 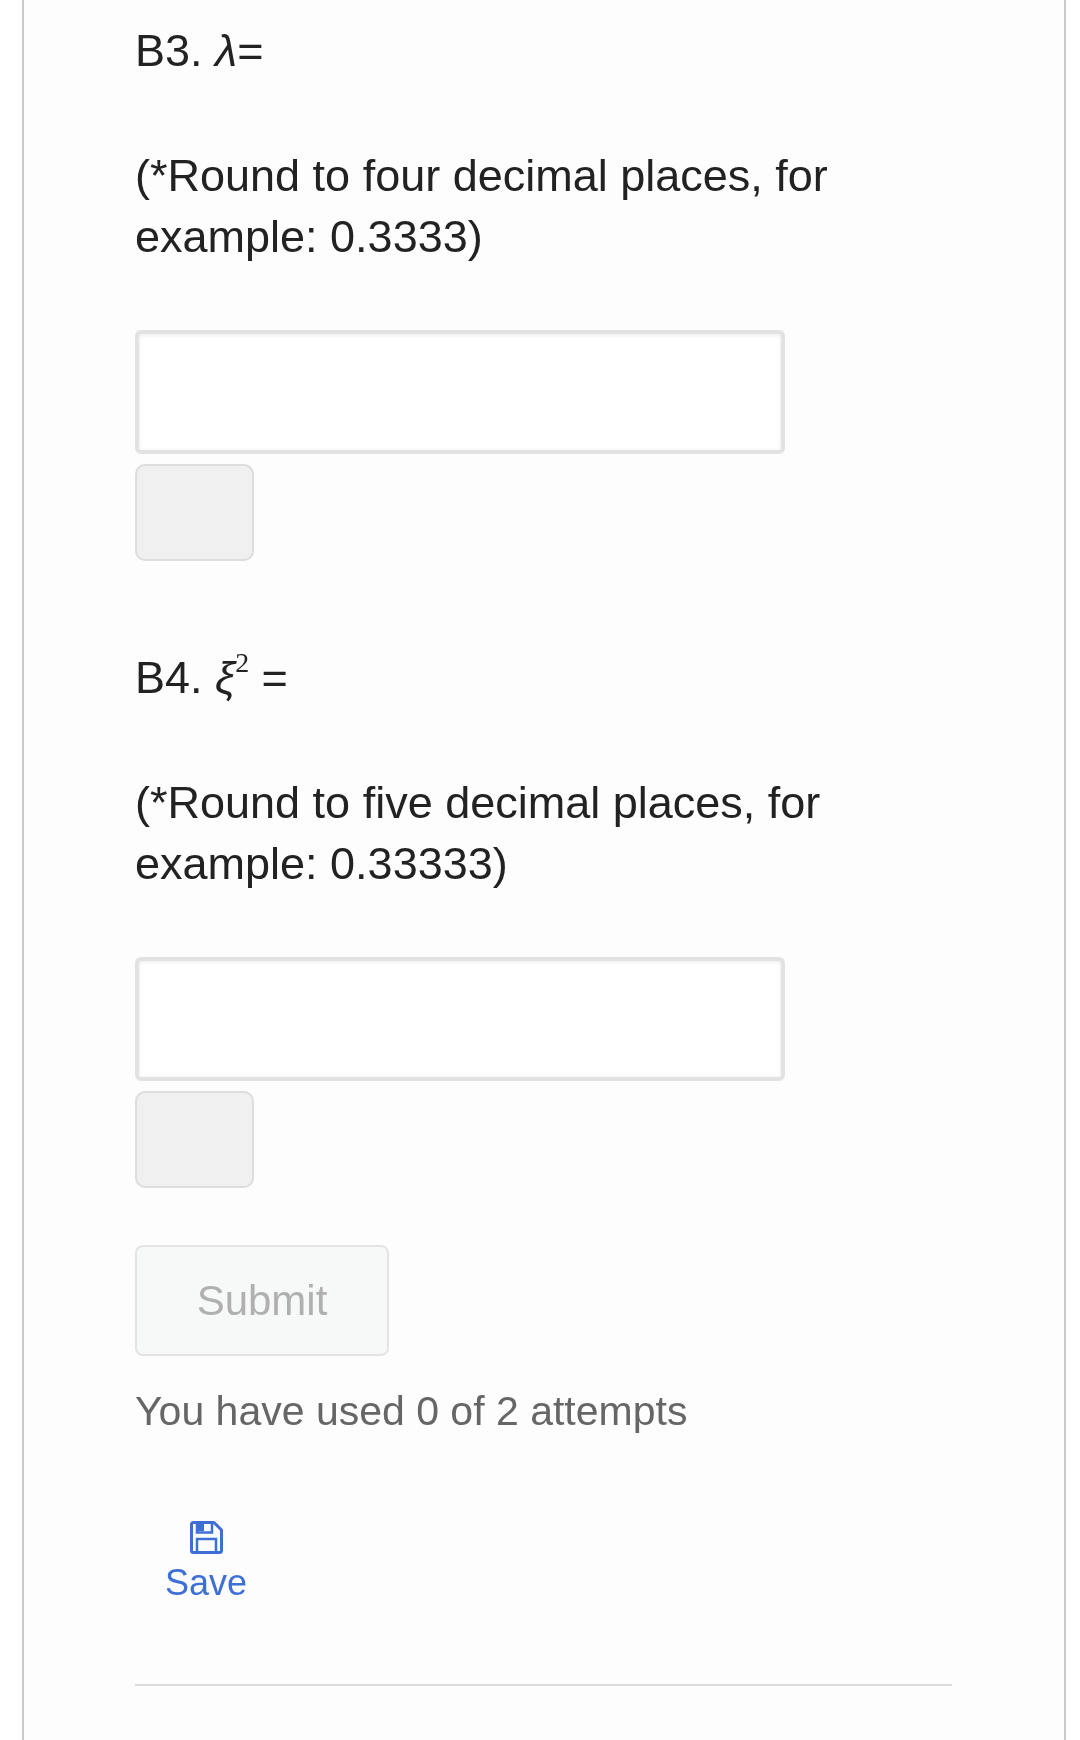 What do you see at coordinates (478, 833) in the screenshot?
I see `rounding-instruction: (*Round to five decimal places, for example: 0.33333)` at bounding box center [478, 833].